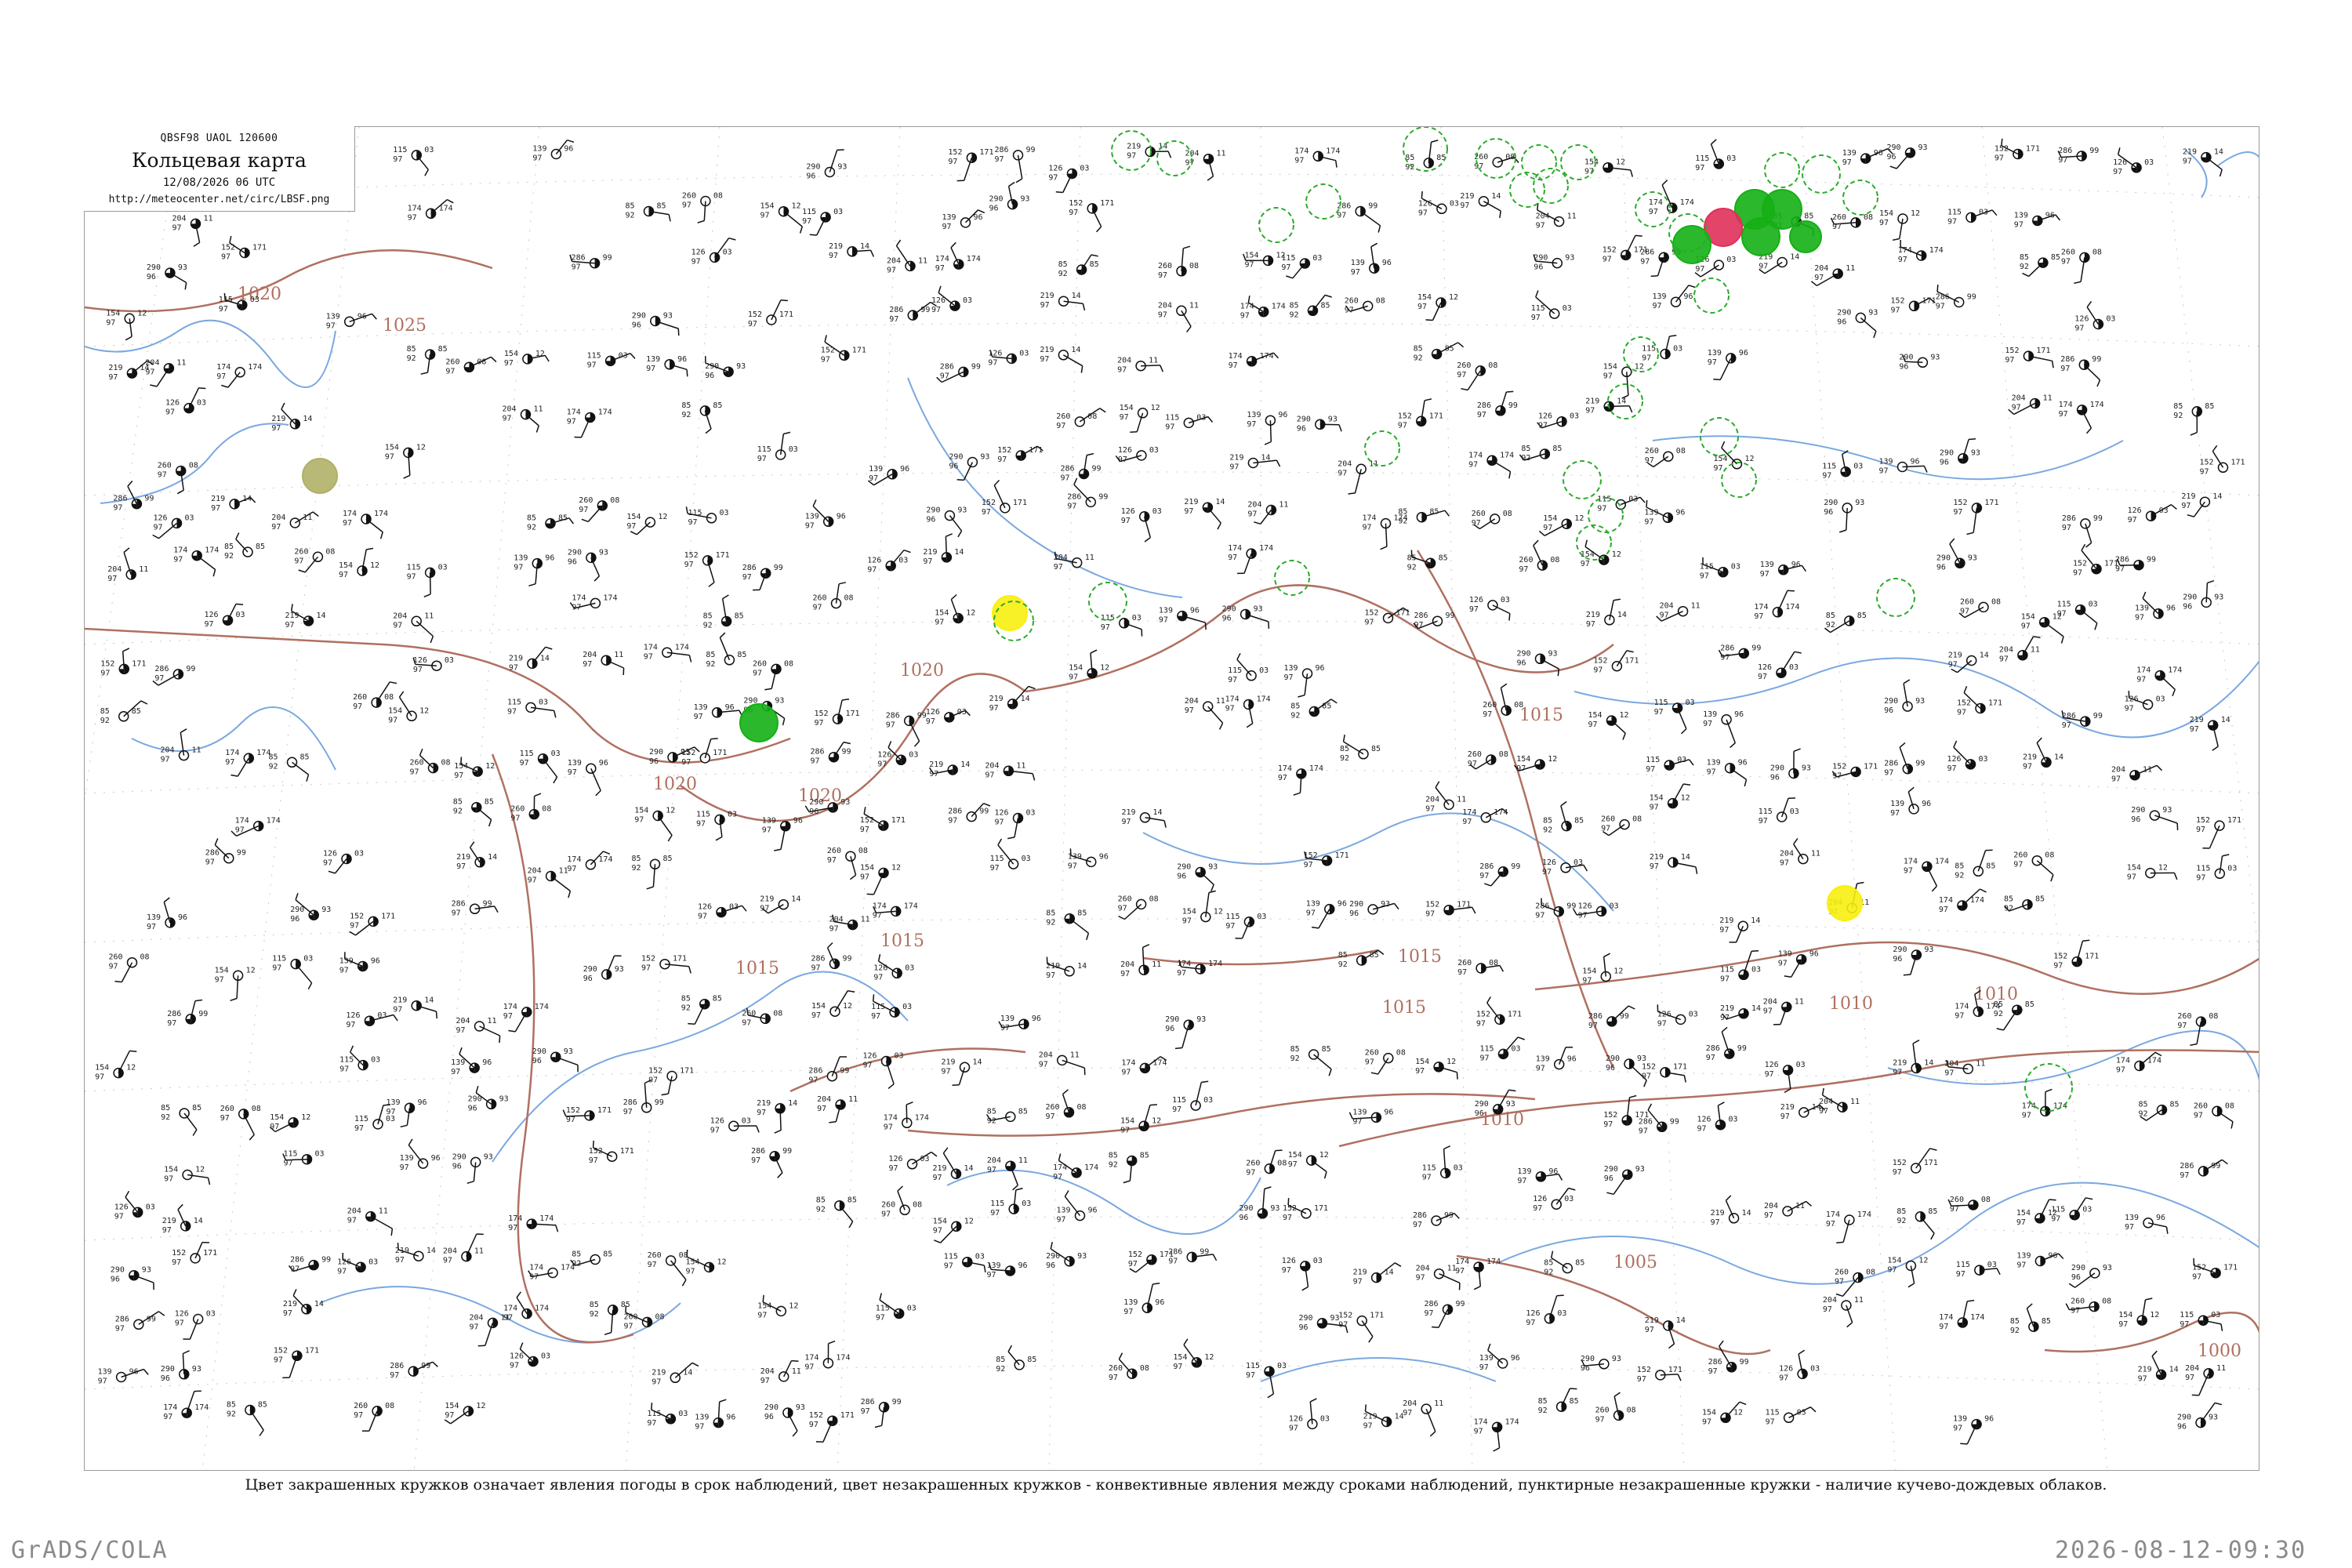 The image size is (2352, 1568). Describe the element at coordinates (1805, 237) in the screenshot. I see `precipitation-circle` at that location.